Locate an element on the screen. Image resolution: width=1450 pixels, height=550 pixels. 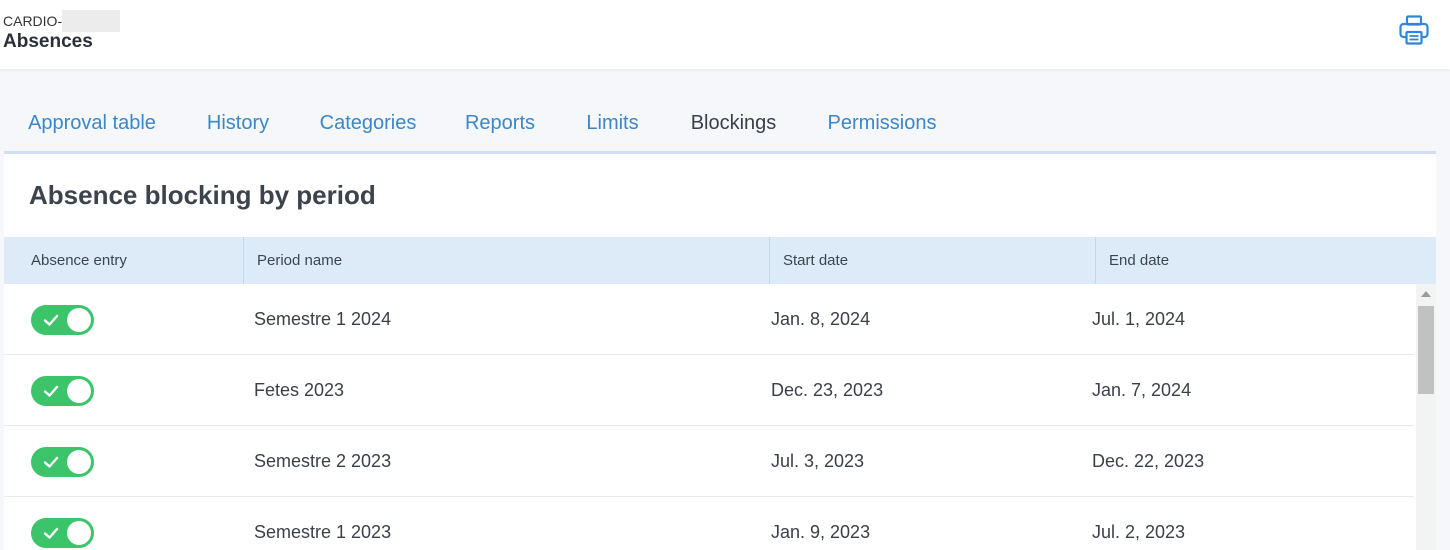
top-bar: CARDIO- Absences is located at coordinates (725, 34).